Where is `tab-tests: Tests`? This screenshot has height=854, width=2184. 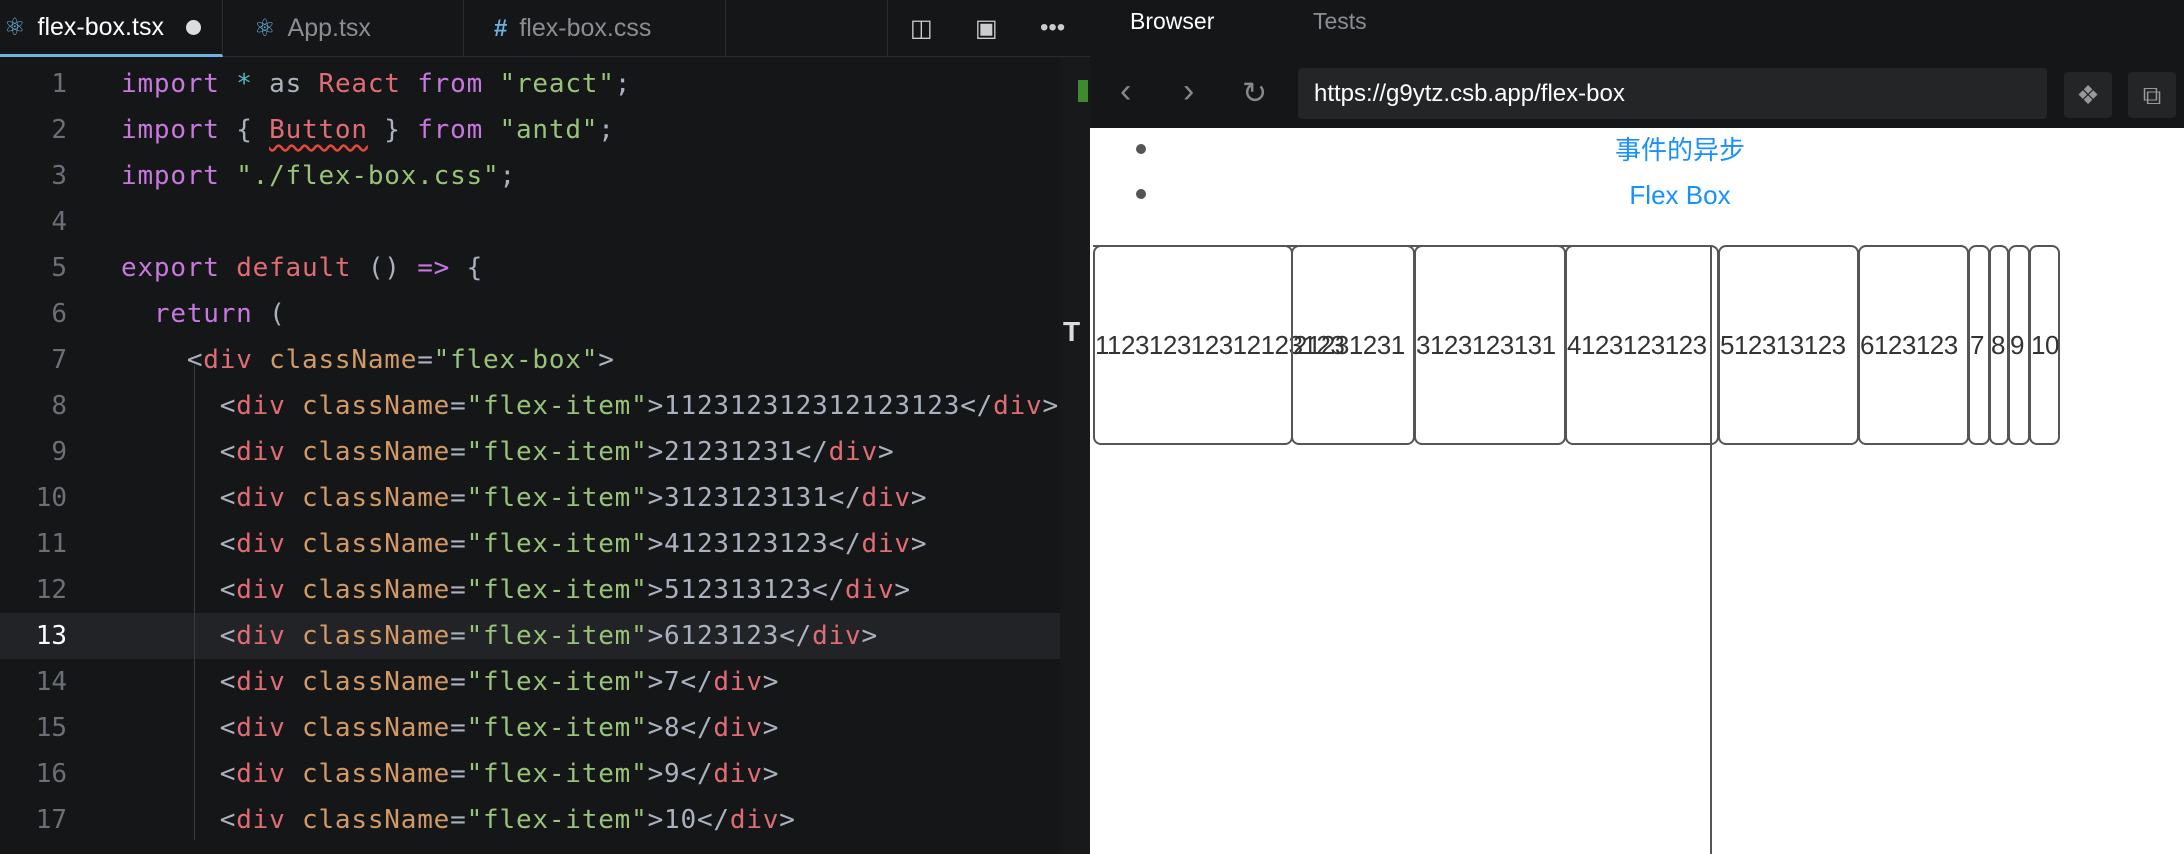 tab-tests: Tests is located at coordinates (1340, 21).